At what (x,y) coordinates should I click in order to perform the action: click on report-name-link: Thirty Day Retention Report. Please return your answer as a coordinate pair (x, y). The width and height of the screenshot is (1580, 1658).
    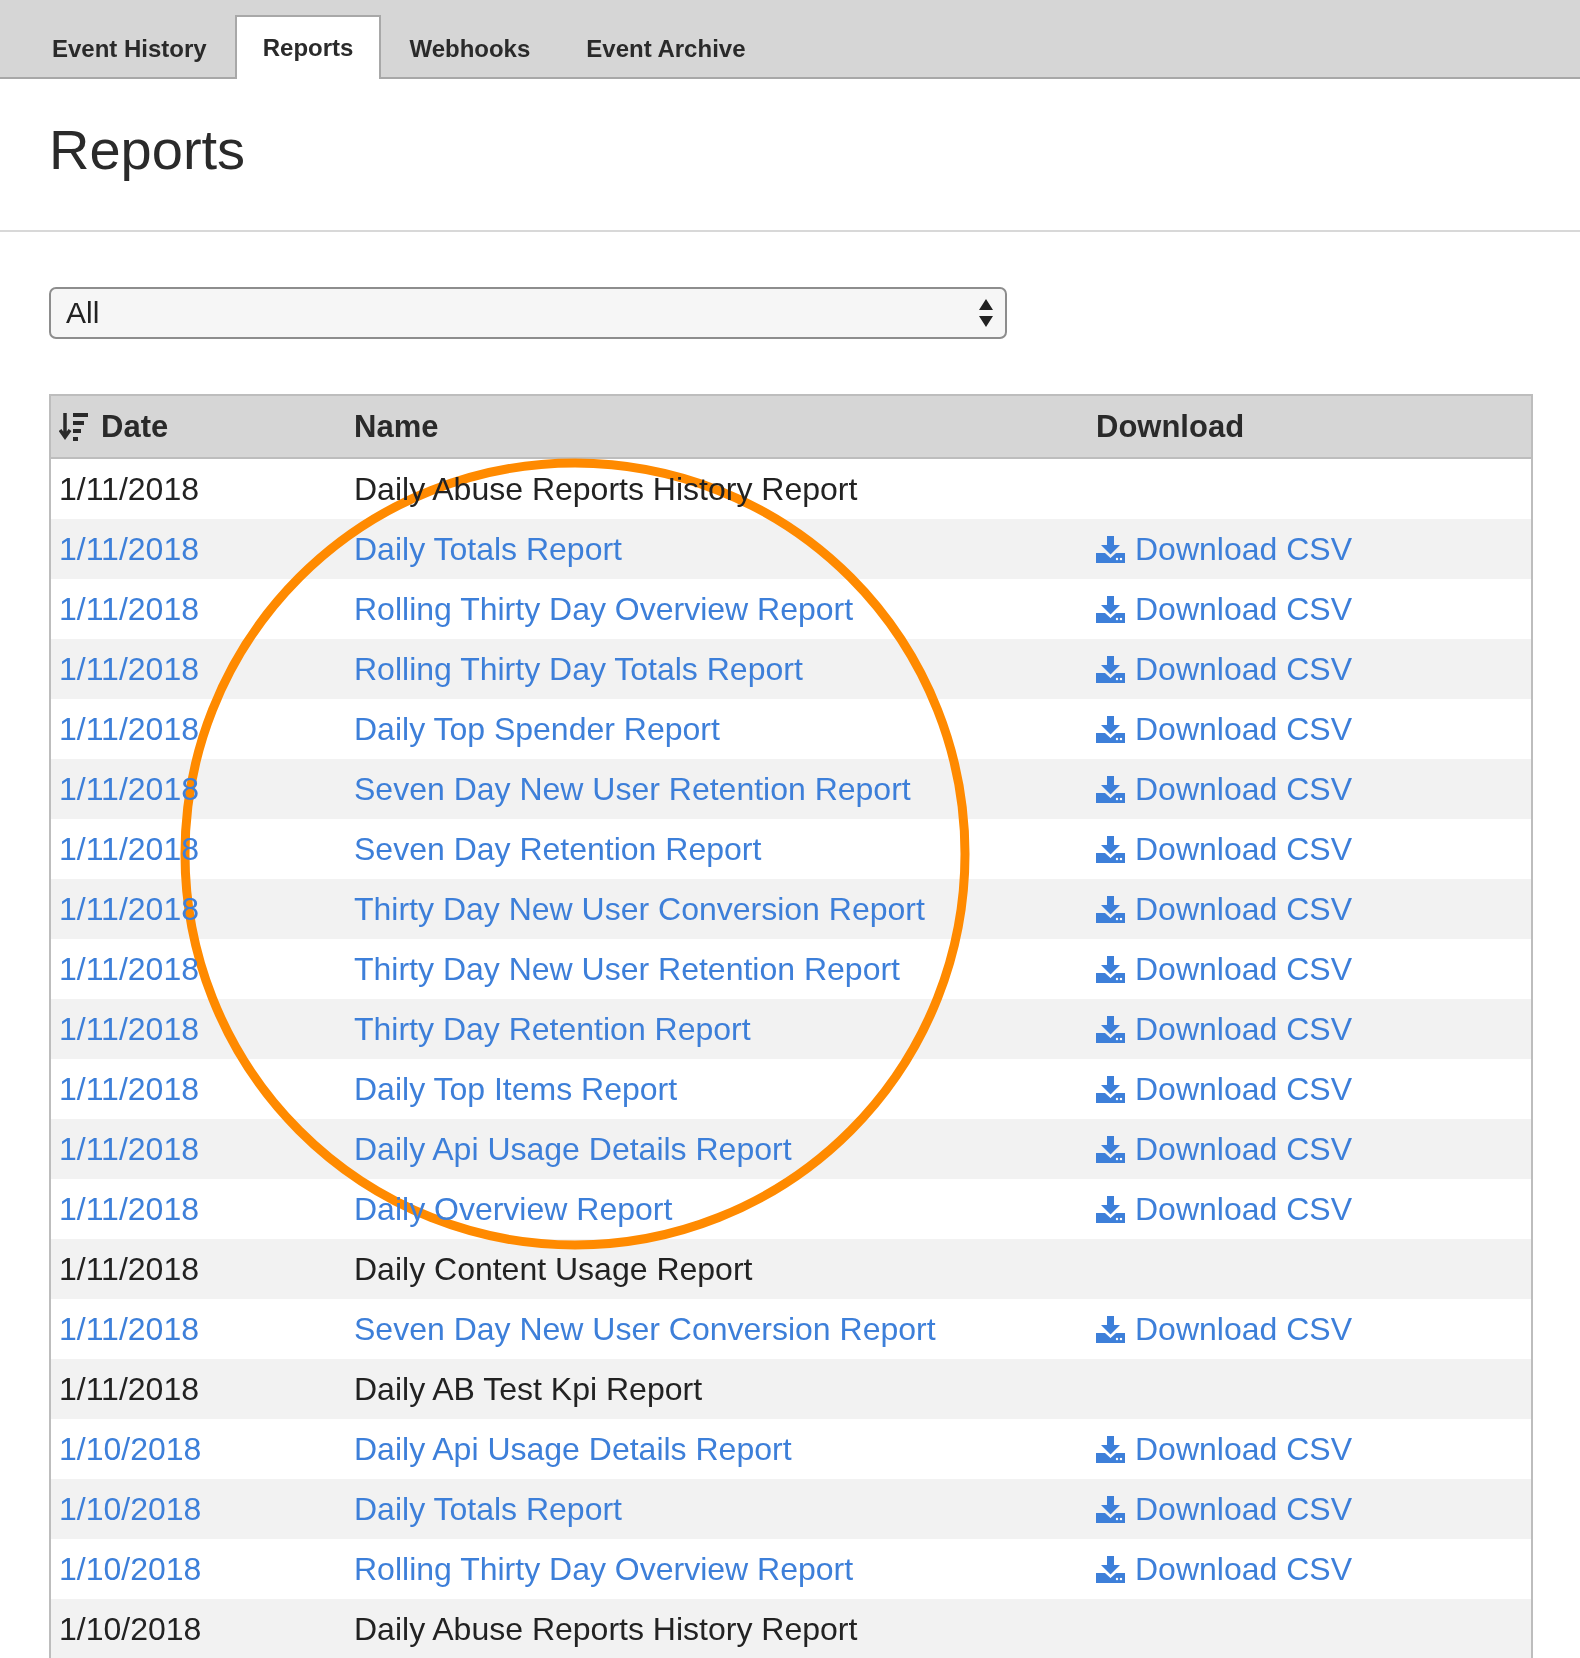
    Looking at the image, I should click on (552, 1029).